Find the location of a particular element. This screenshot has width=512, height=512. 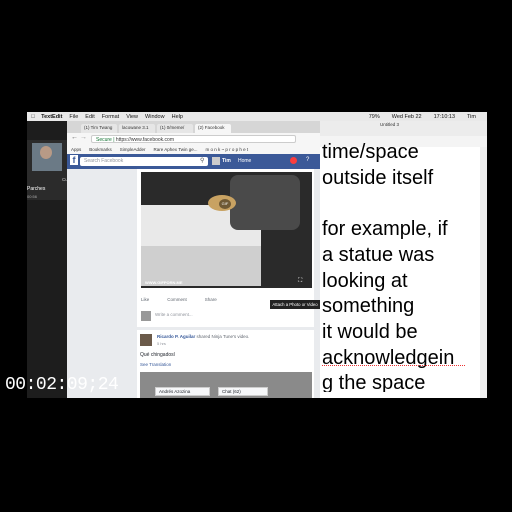

browser-tab: lacowane 3.1 is located at coordinates (137, 128).